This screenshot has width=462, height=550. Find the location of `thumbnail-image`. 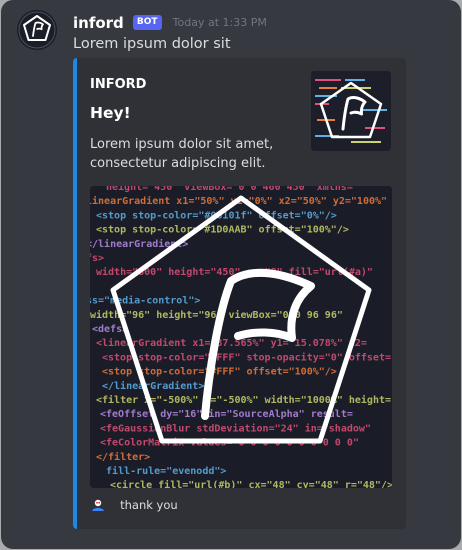

thumbnail-image is located at coordinates (351, 111).